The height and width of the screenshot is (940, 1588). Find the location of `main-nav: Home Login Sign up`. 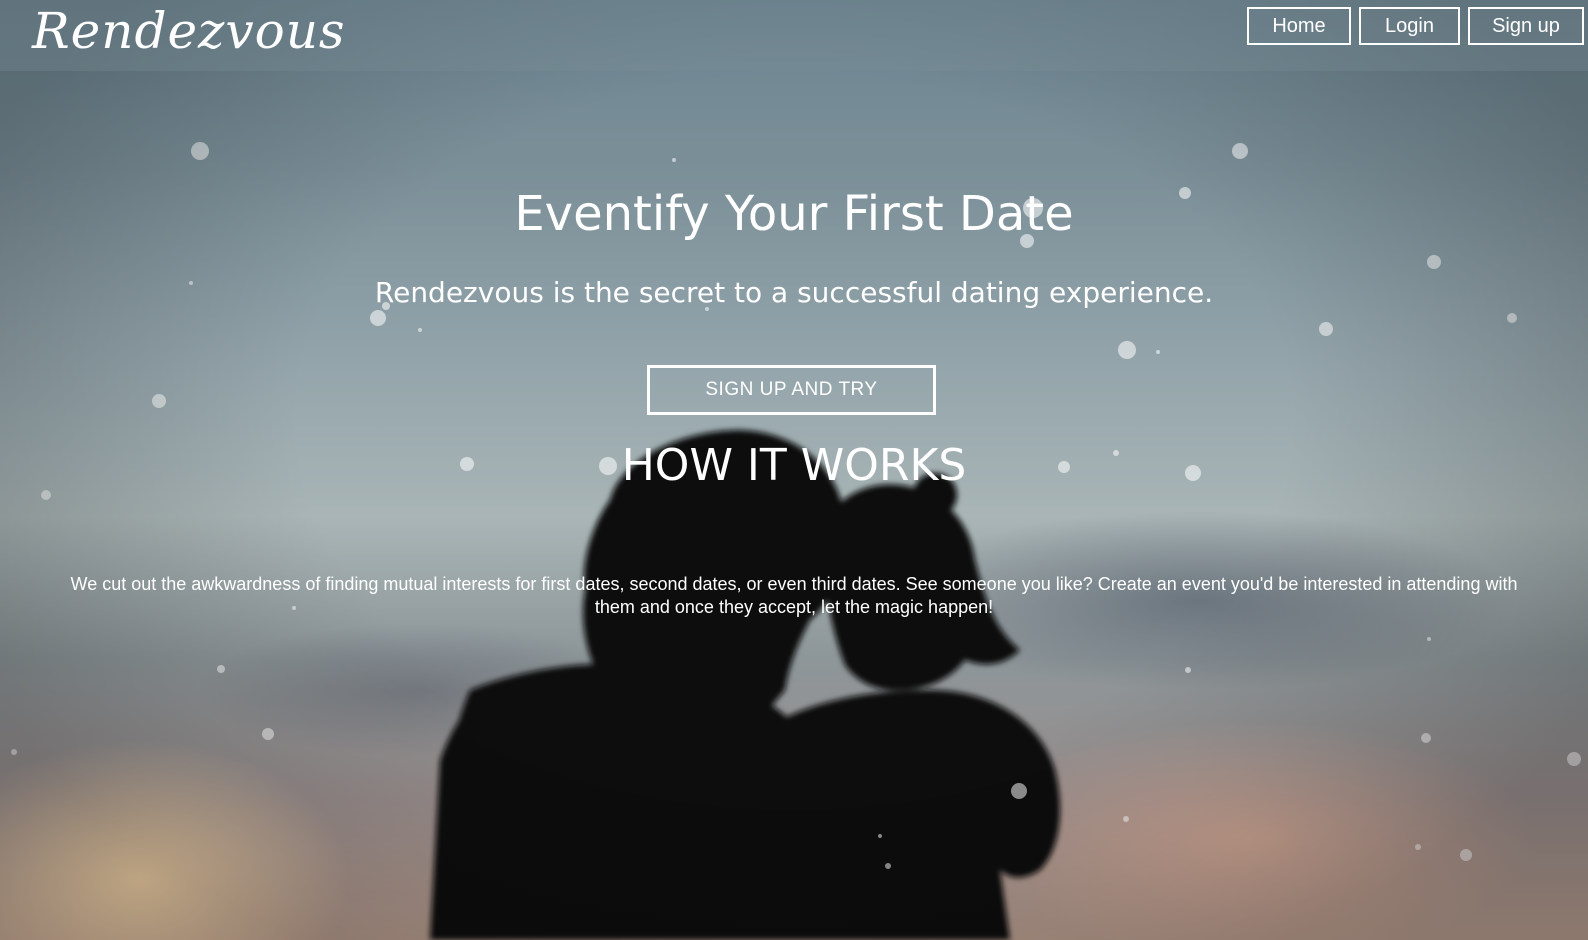

main-nav: Home Login Sign up is located at coordinates (1415, 26).